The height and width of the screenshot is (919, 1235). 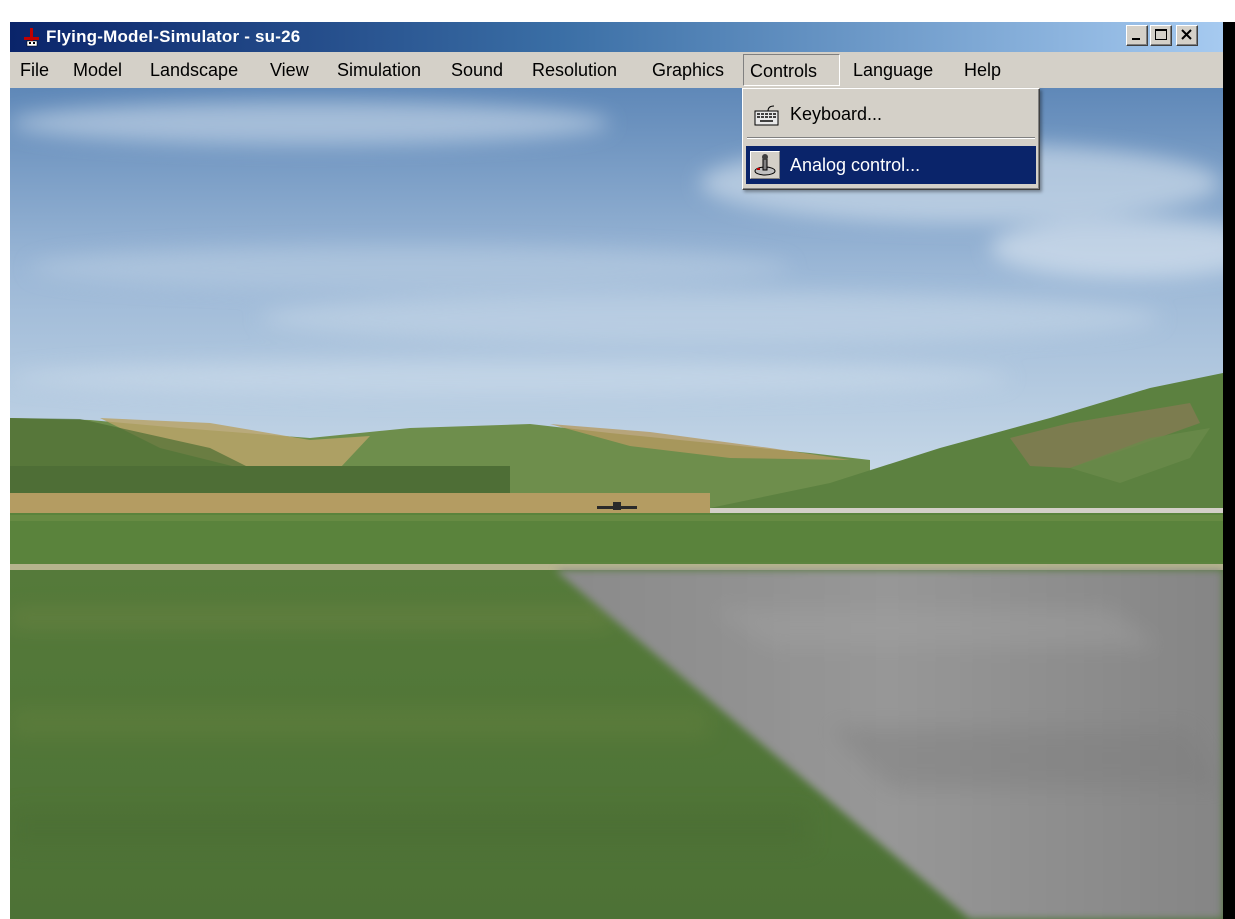 I want to click on menu-file: File, so click(x=34, y=70).